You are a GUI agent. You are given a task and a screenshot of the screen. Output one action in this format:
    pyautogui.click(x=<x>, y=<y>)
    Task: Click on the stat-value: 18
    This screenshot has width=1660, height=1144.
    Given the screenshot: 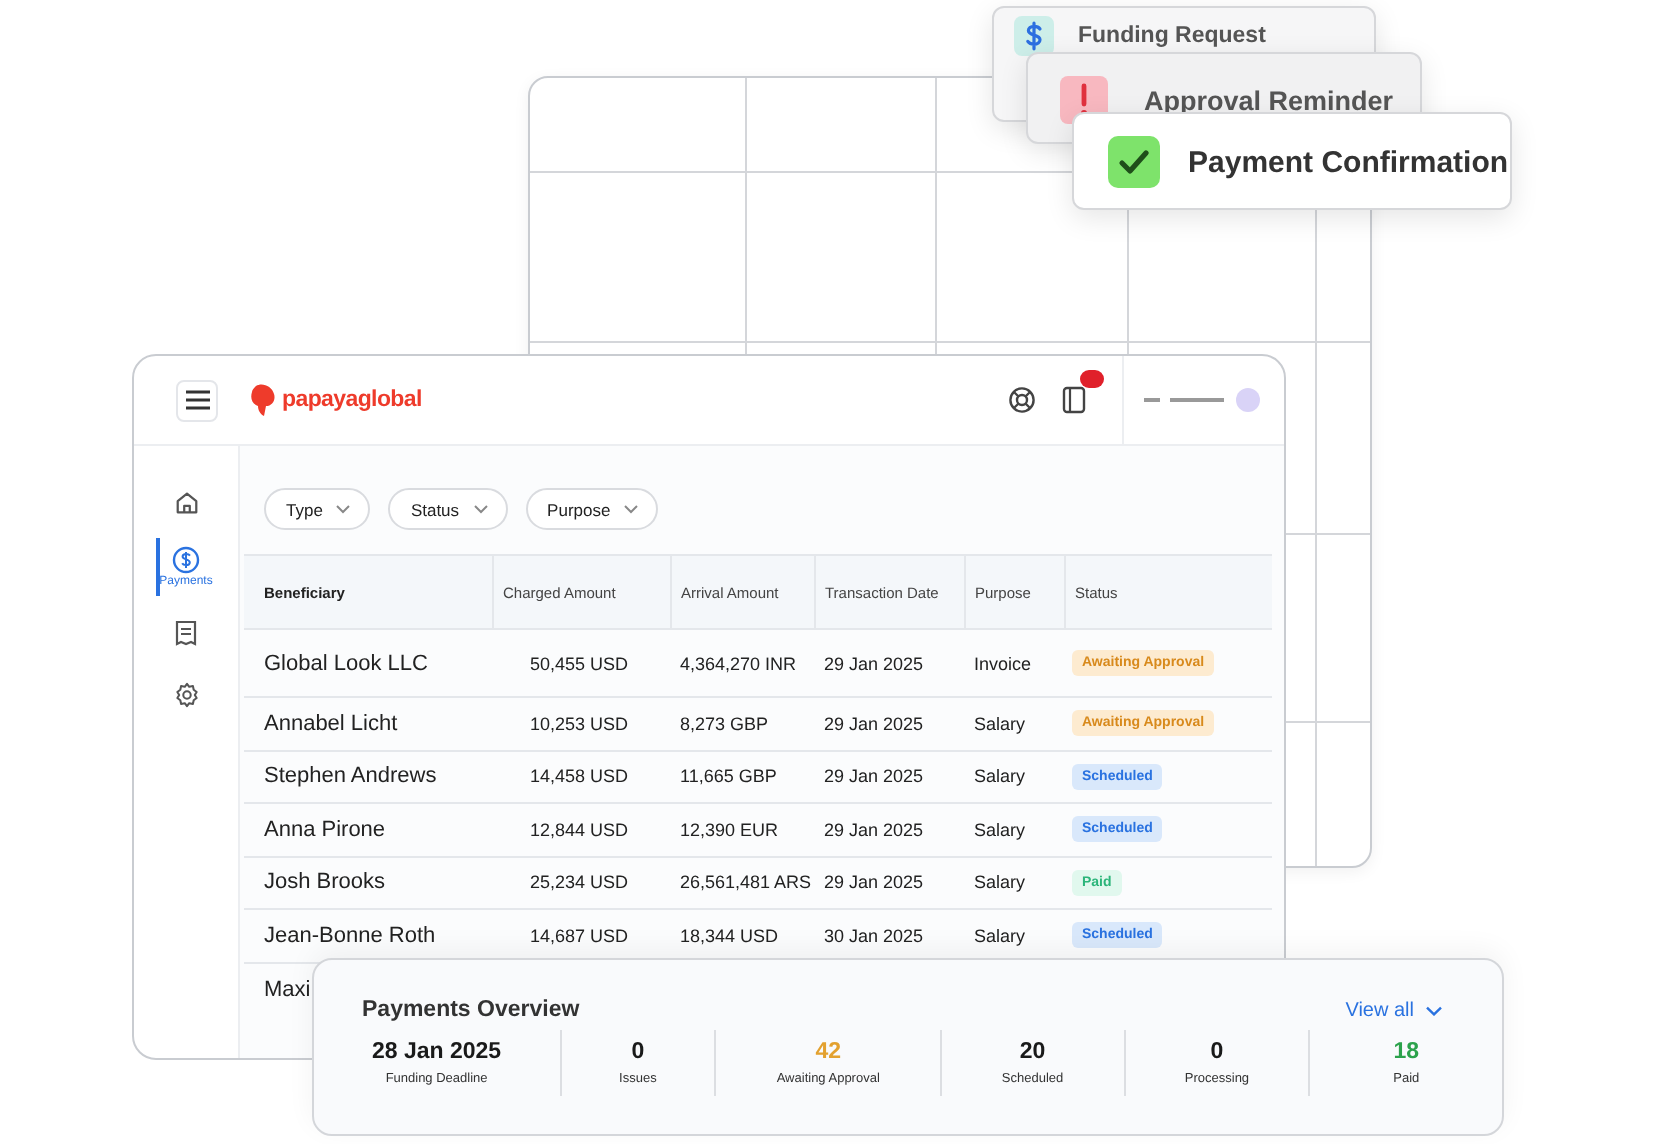 What is the action you would take?
    pyautogui.click(x=1406, y=1052)
    